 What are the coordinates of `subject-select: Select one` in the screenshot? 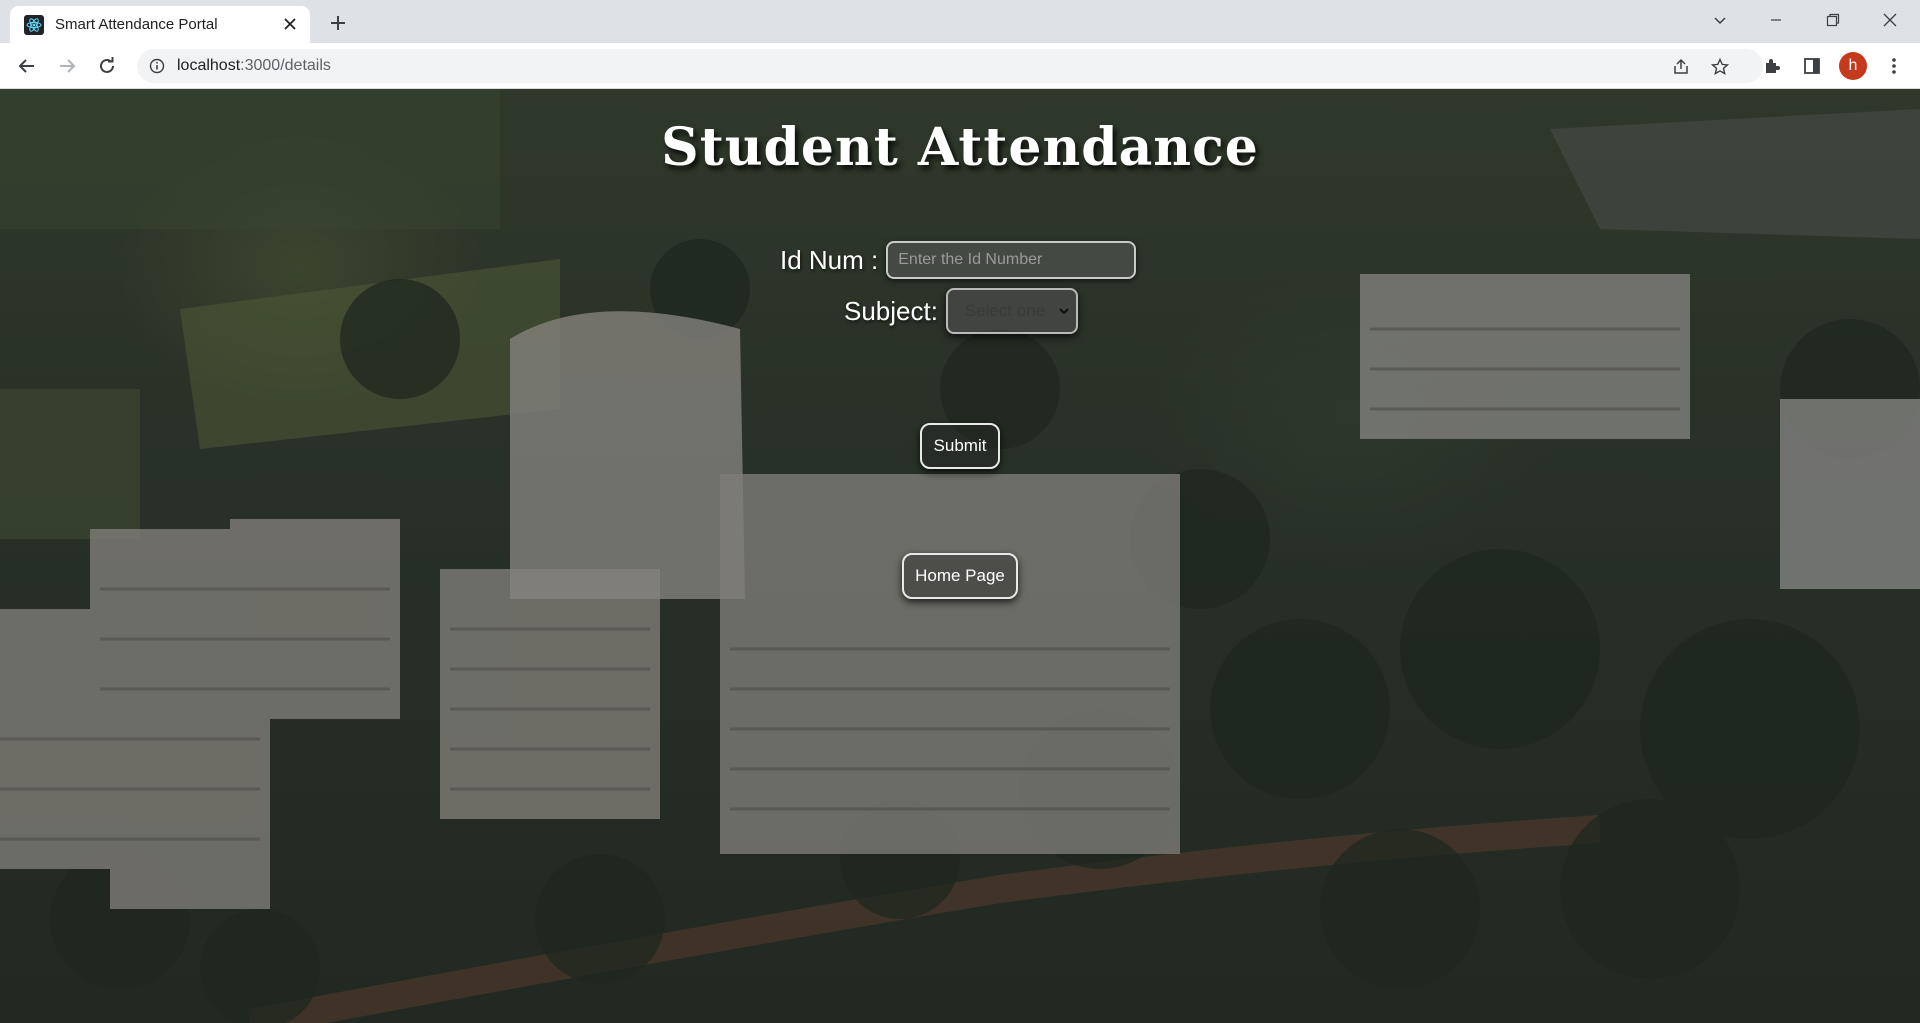 It's located at (1011, 311).